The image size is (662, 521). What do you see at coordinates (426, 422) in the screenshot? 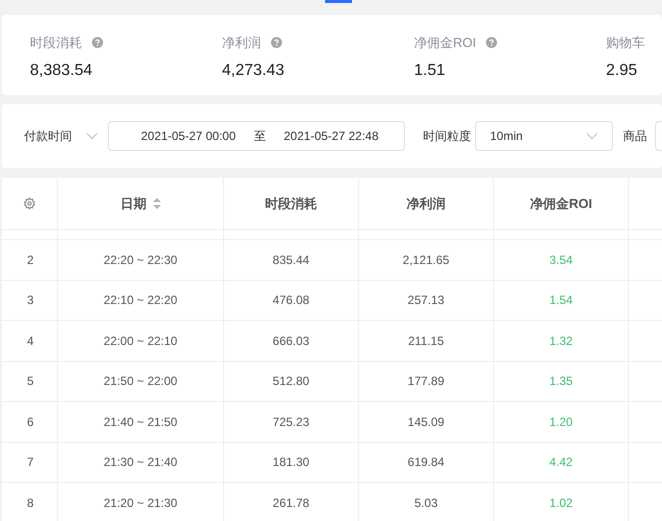
I see `profit-cell-text: 145.09` at bounding box center [426, 422].